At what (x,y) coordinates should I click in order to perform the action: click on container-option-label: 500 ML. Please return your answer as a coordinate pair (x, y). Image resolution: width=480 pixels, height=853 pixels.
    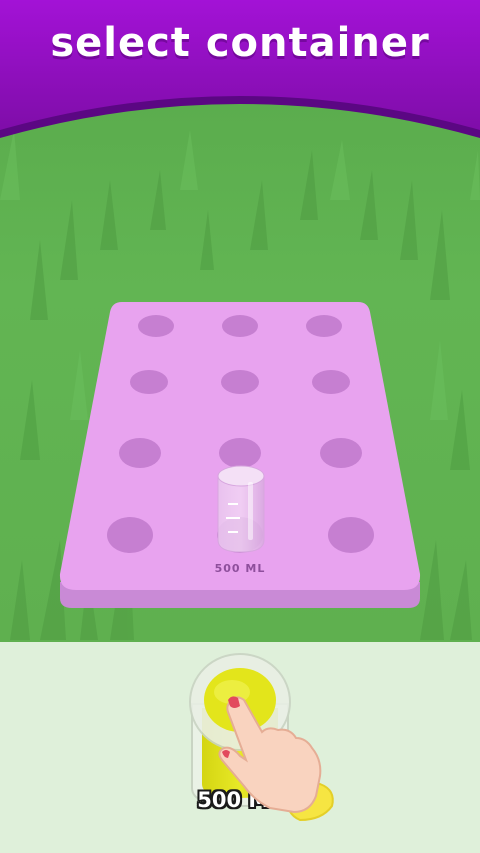
    Looking at the image, I should click on (240, 800).